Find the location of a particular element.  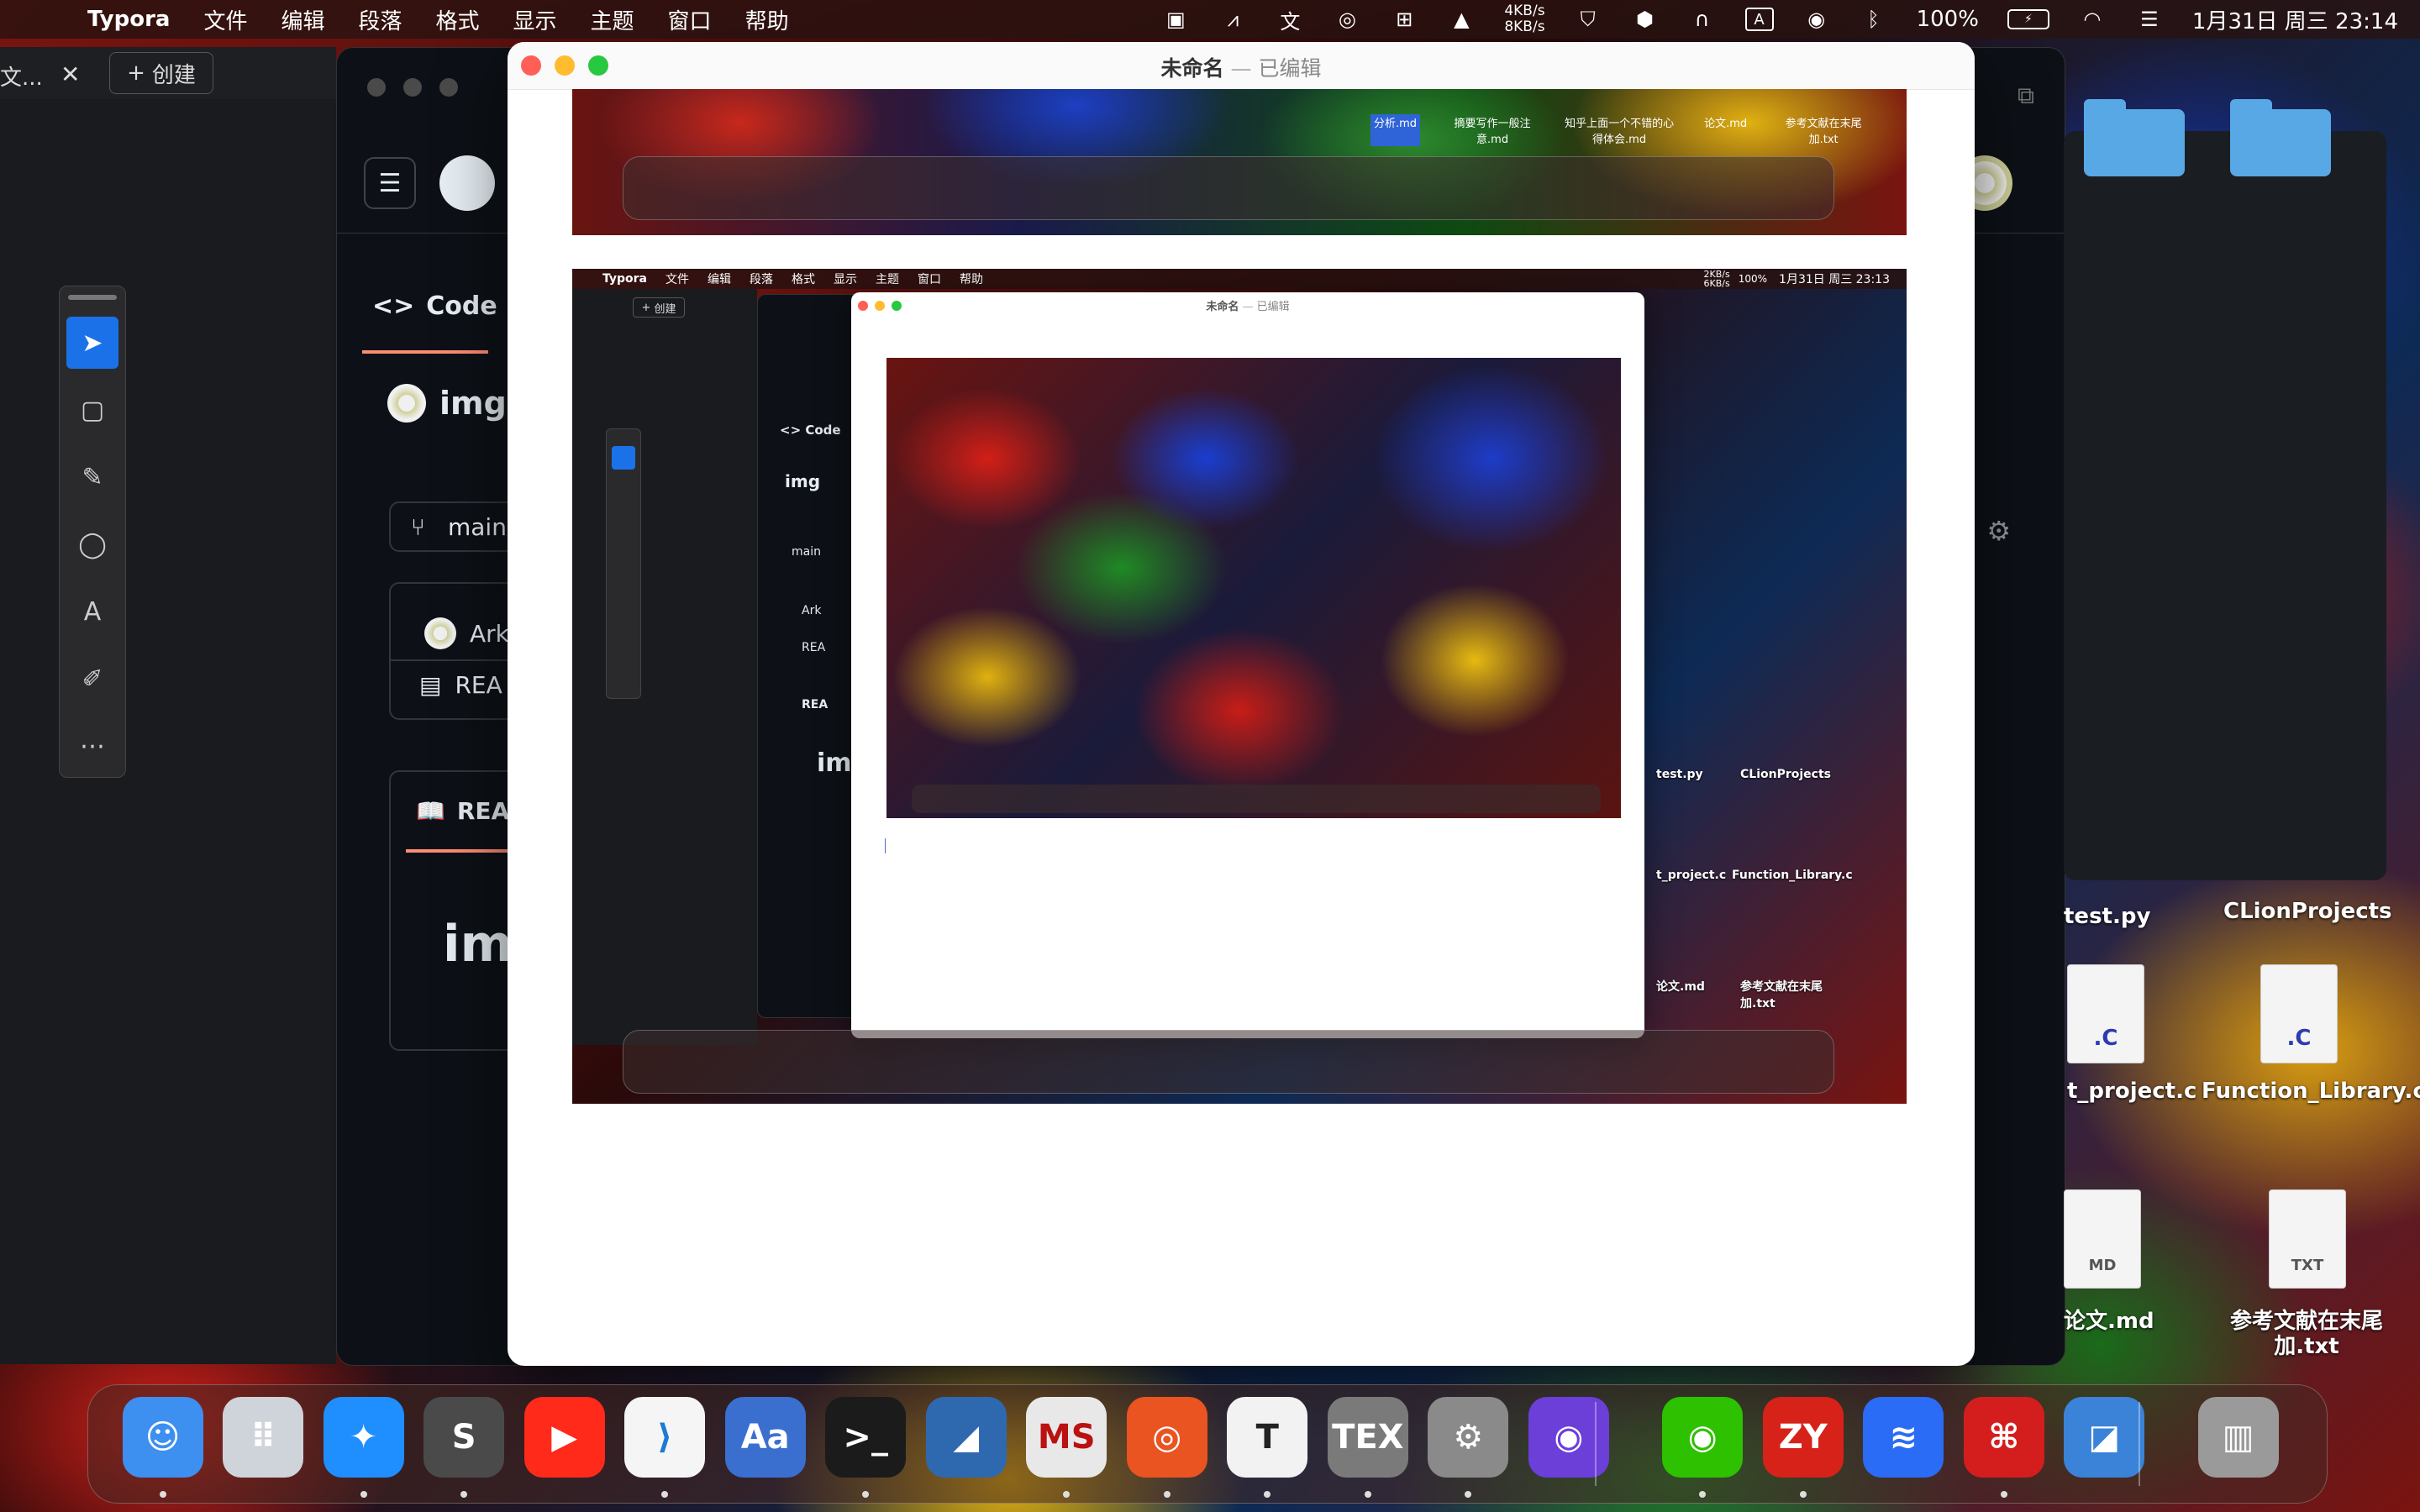

menu-format: 格式 is located at coordinates (458, 19).